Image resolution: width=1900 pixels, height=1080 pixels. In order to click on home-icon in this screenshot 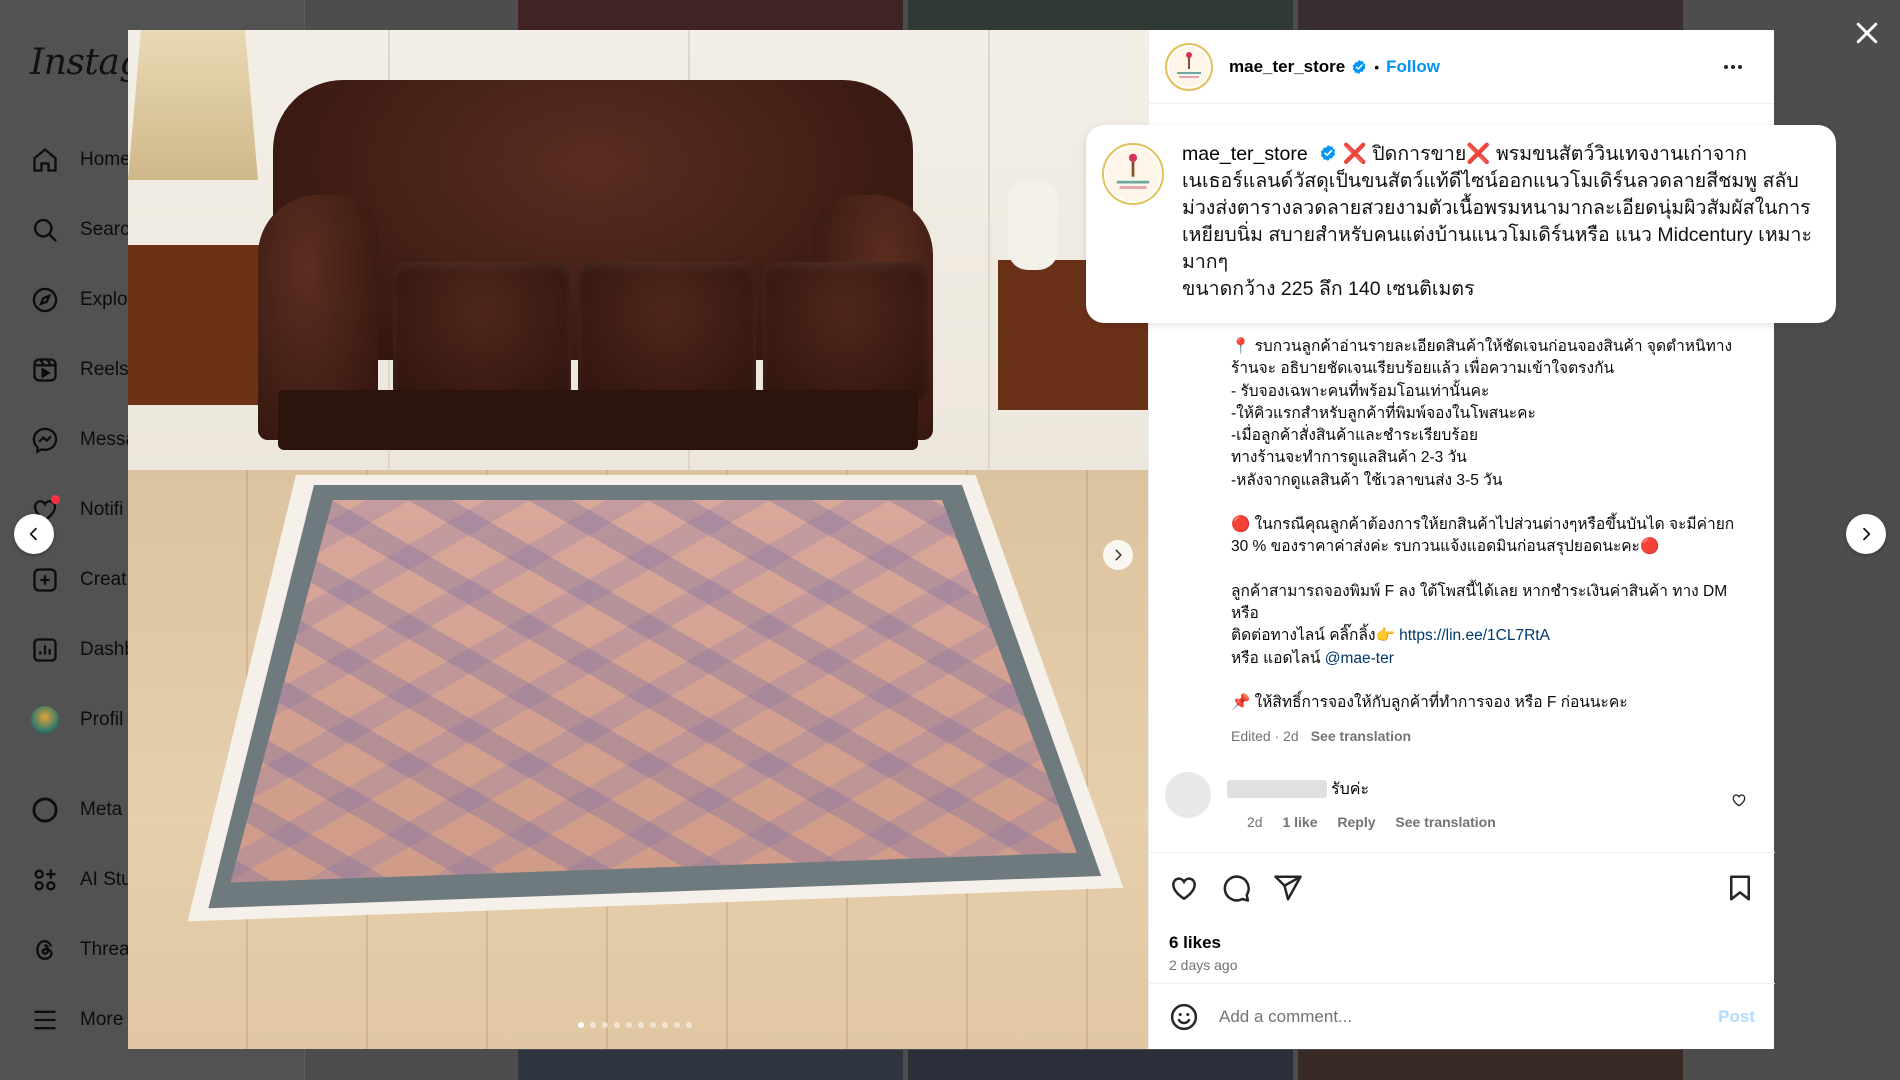, I will do `click(45, 160)`.